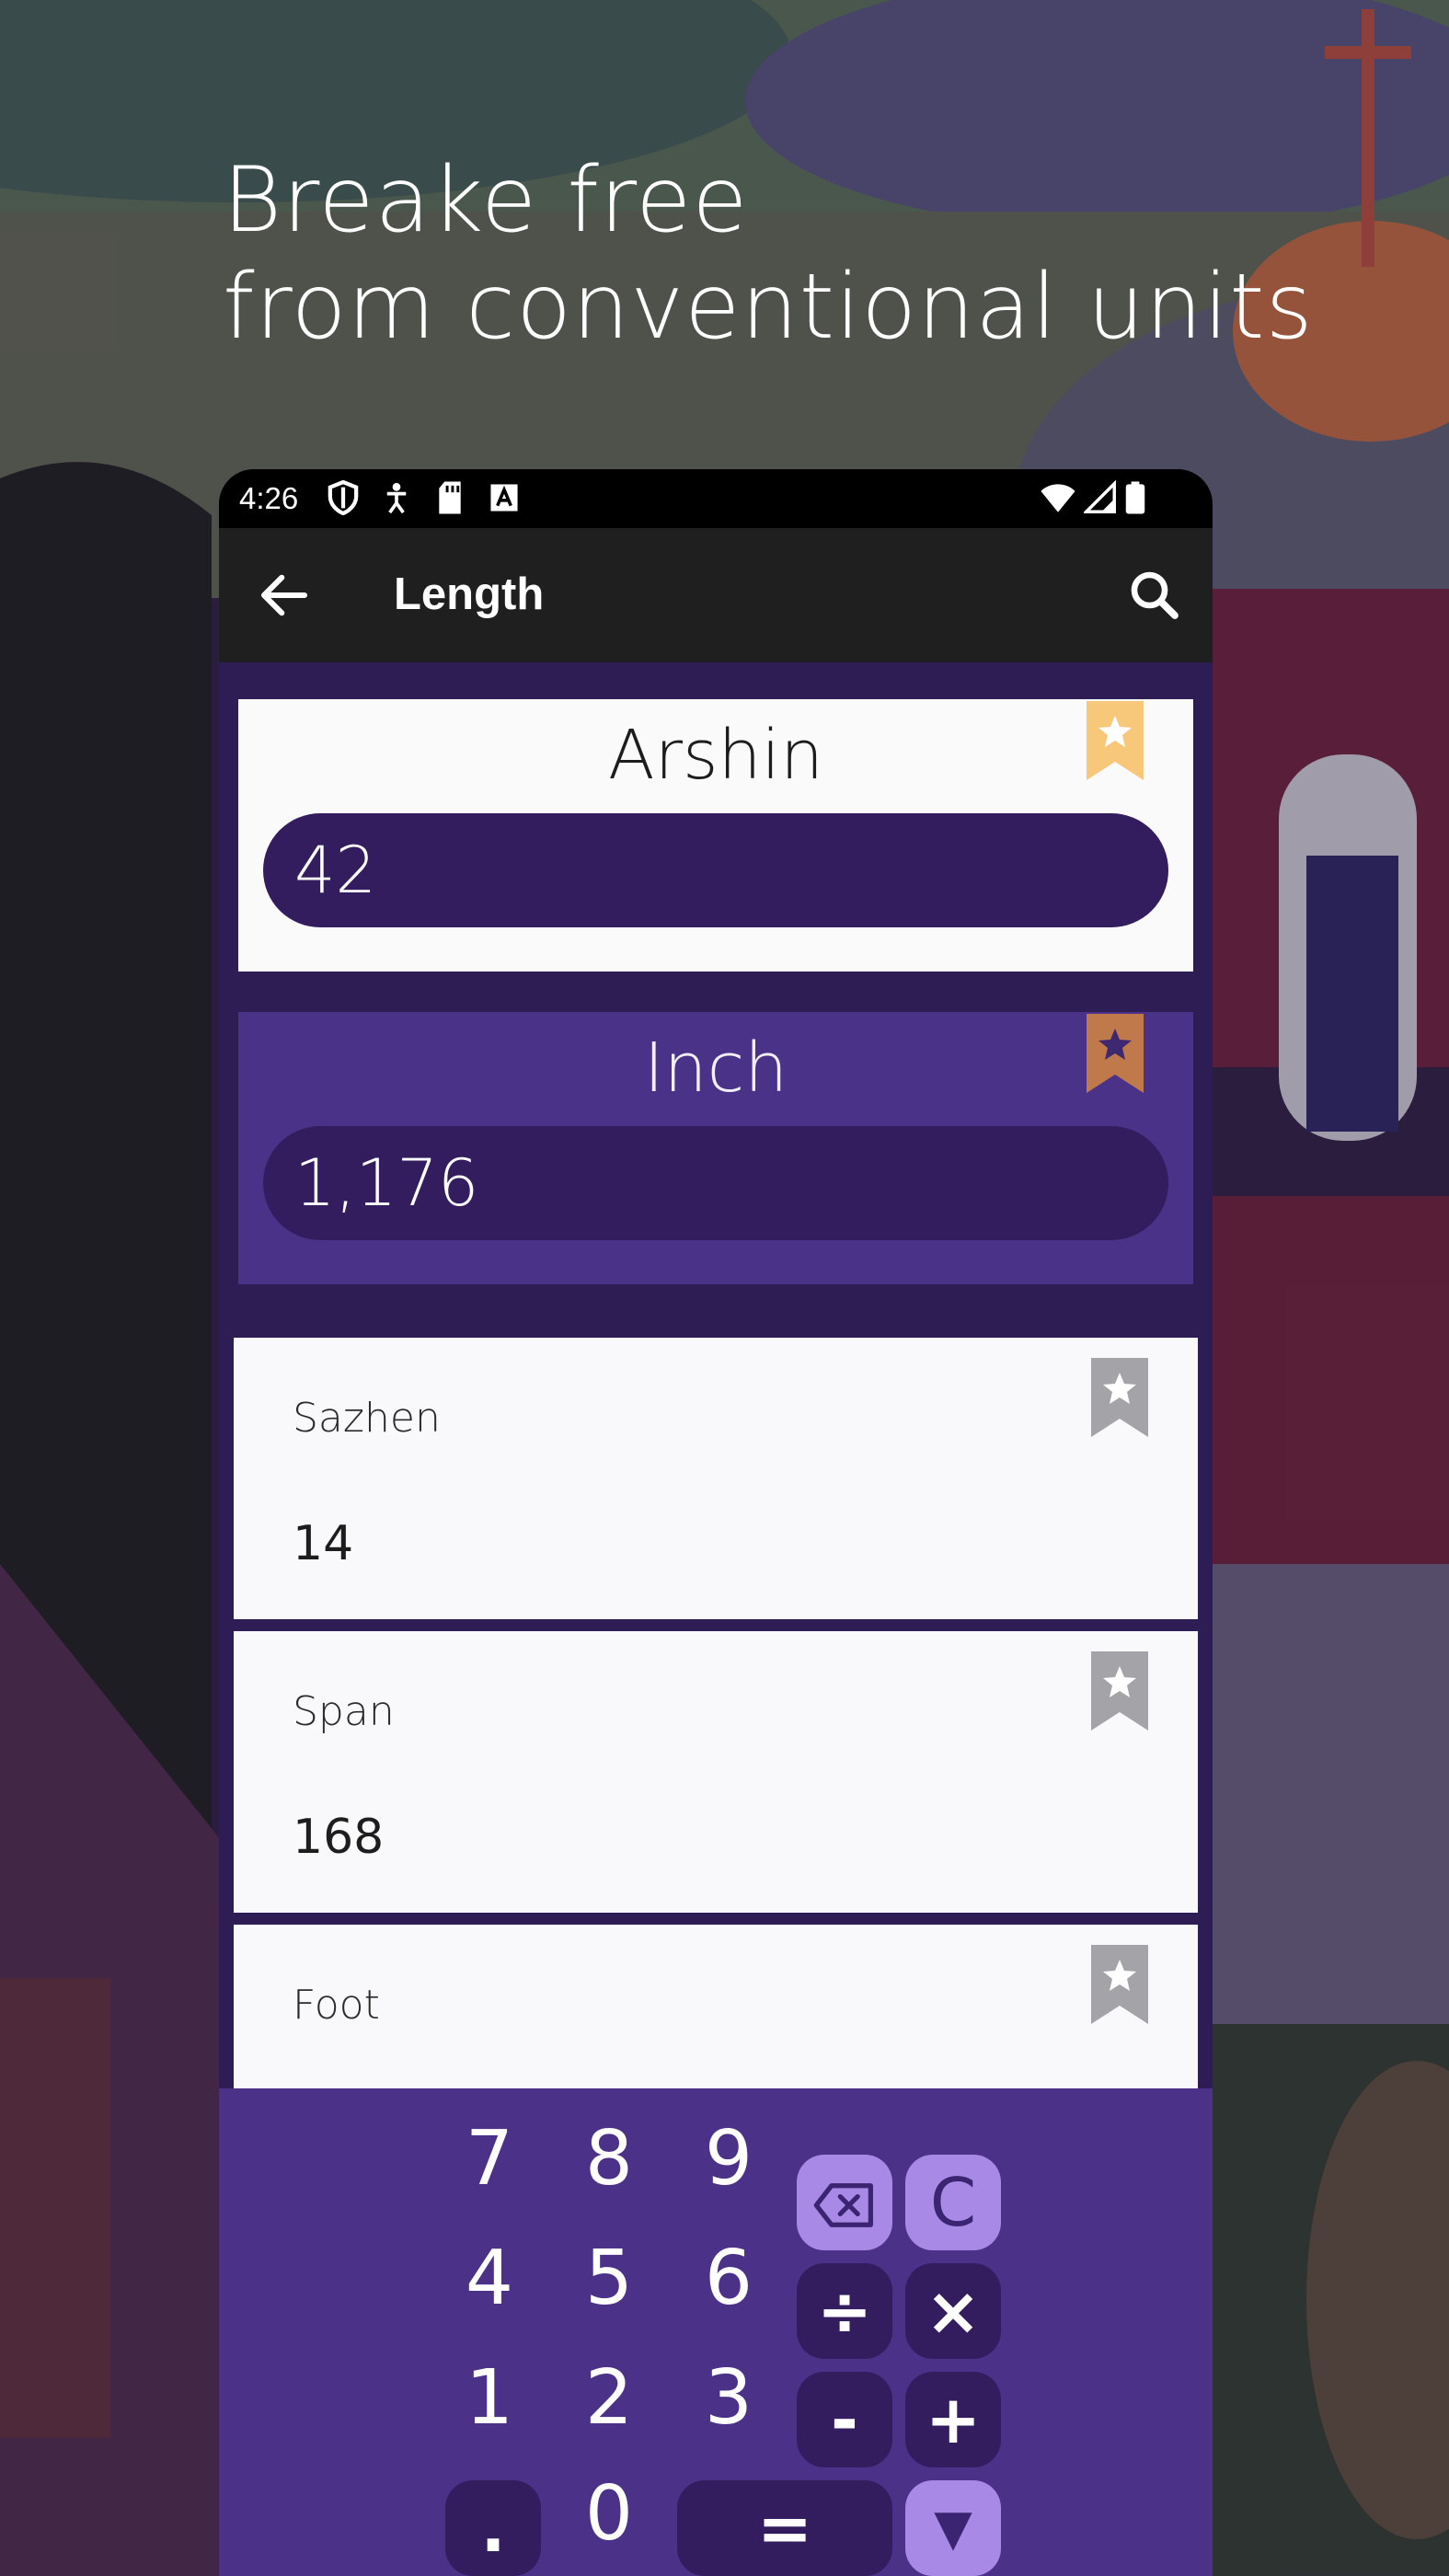  Describe the element at coordinates (339, 1837) in the screenshot. I see `unit-list-value: 168` at that location.